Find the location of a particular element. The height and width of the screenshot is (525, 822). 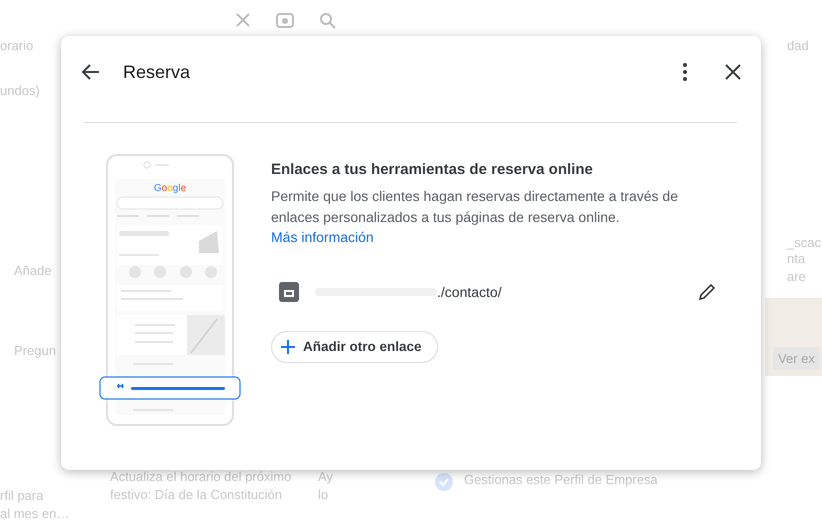

plus-icon is located at coordinates (288, 347).